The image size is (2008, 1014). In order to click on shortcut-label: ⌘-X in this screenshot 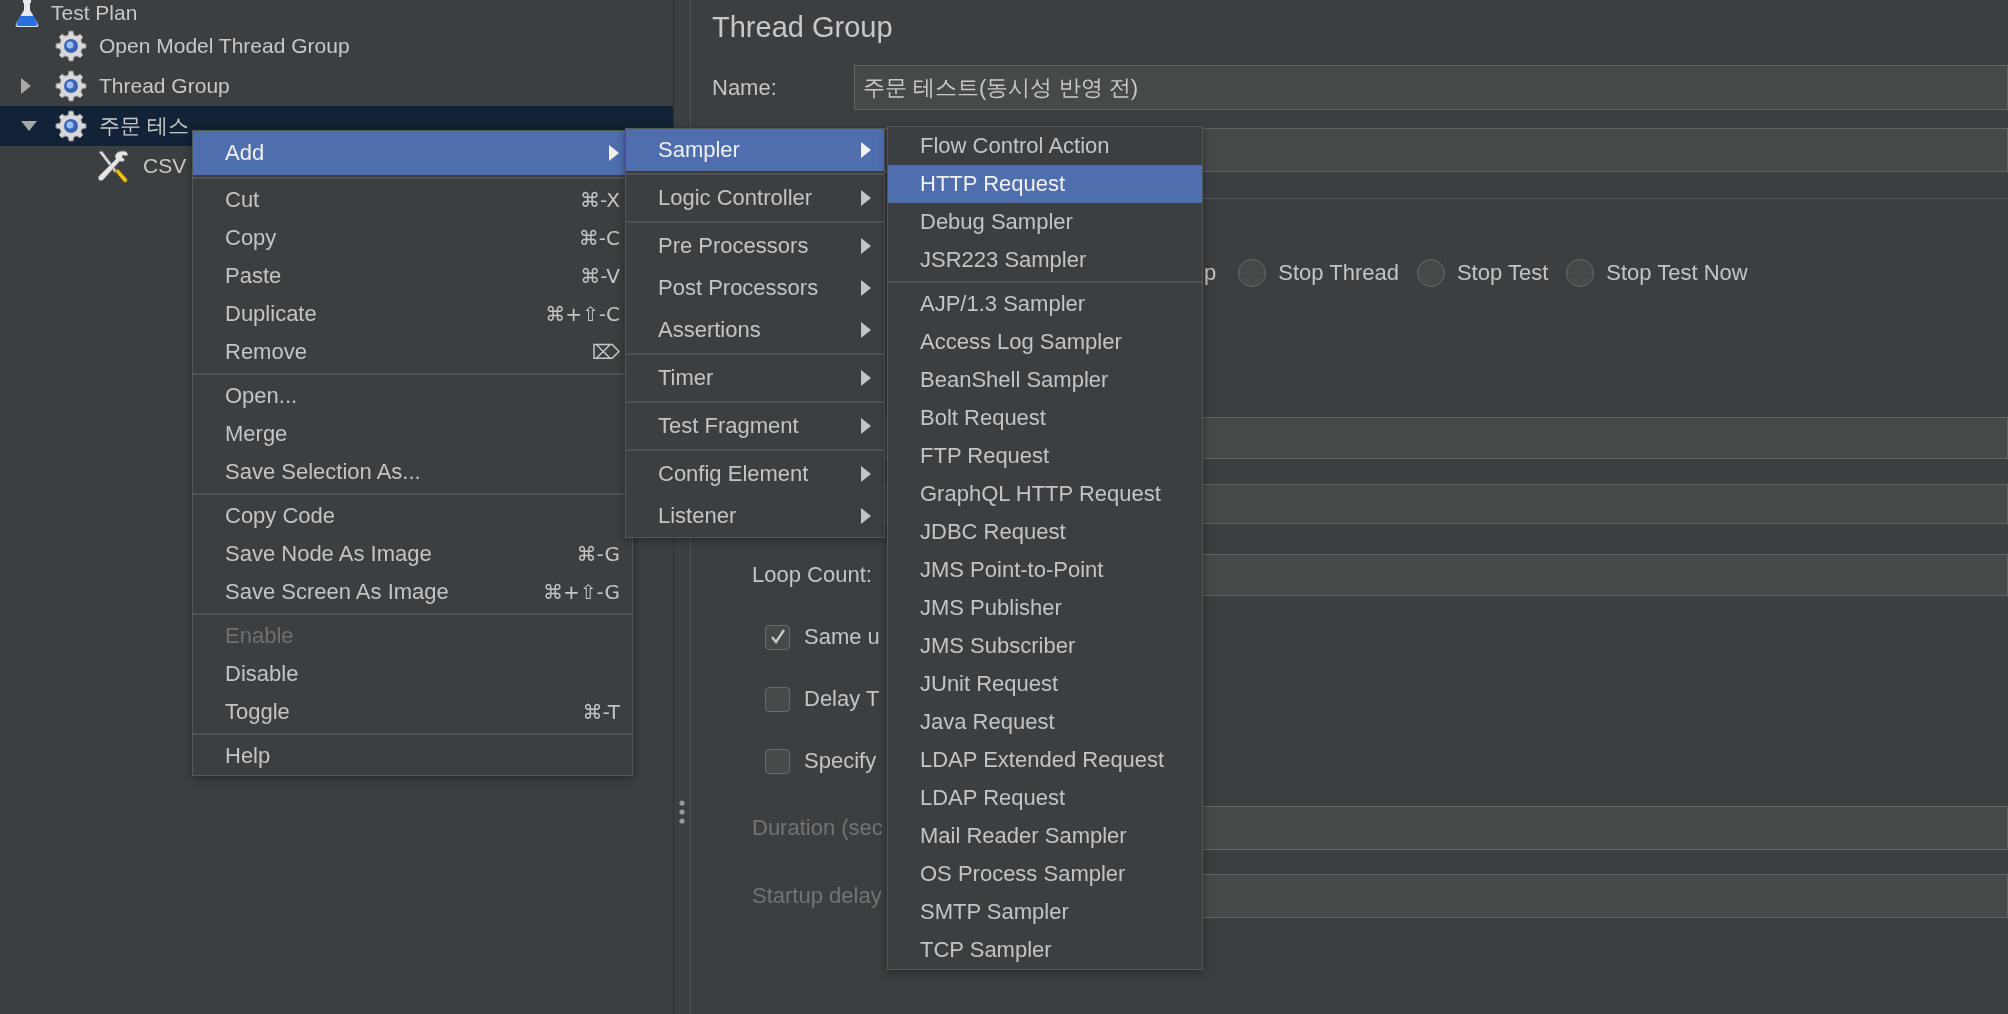, I will do `click(600, 200)`.